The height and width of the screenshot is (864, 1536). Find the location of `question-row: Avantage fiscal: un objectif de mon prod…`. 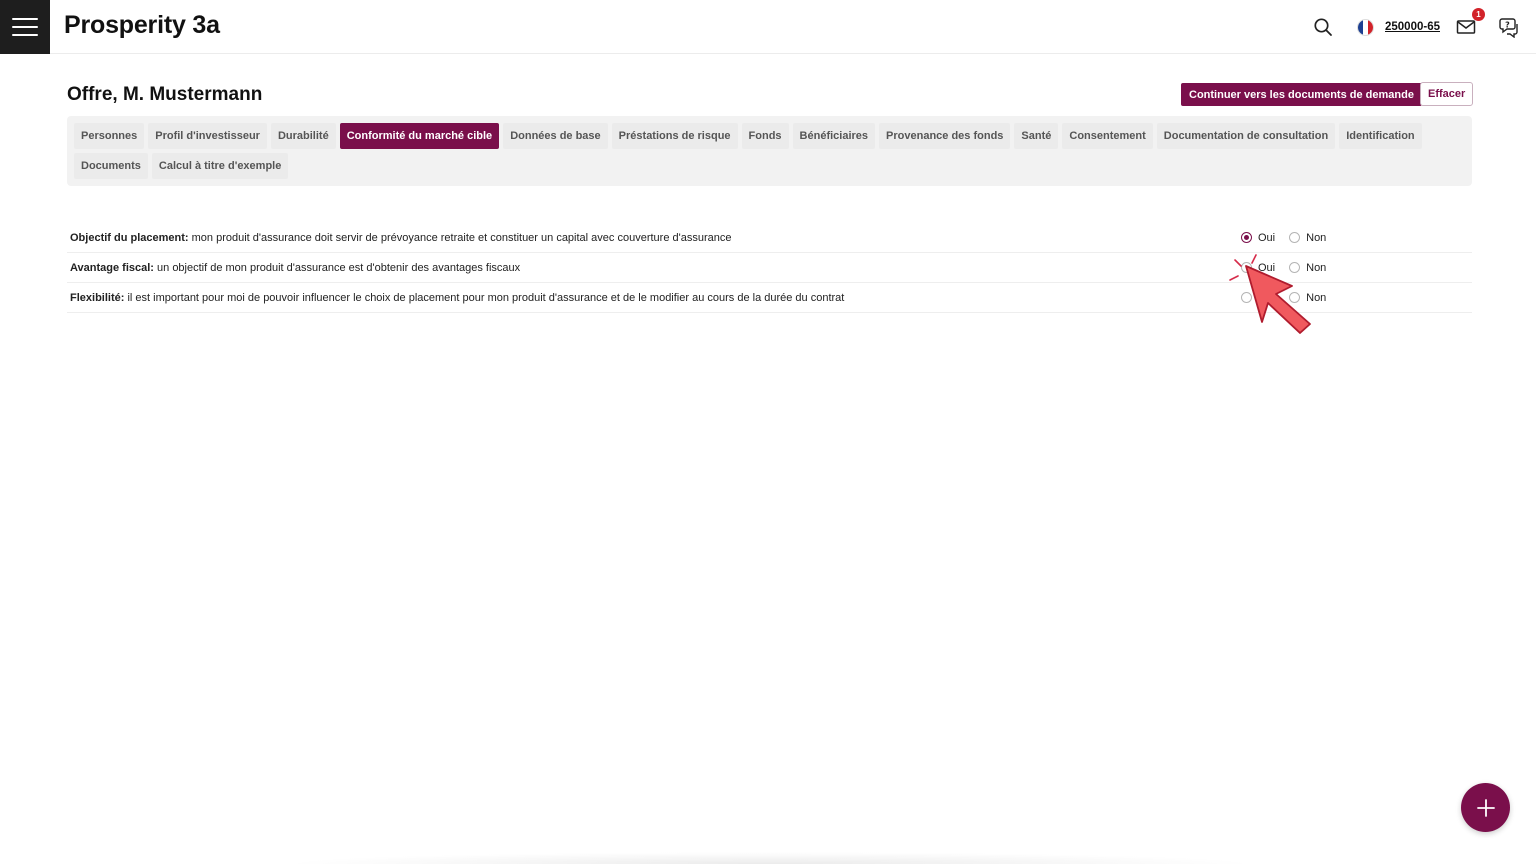

question-row: Avantage fiscal: un objectif de mon prod… is located at coordinates (769, 268).